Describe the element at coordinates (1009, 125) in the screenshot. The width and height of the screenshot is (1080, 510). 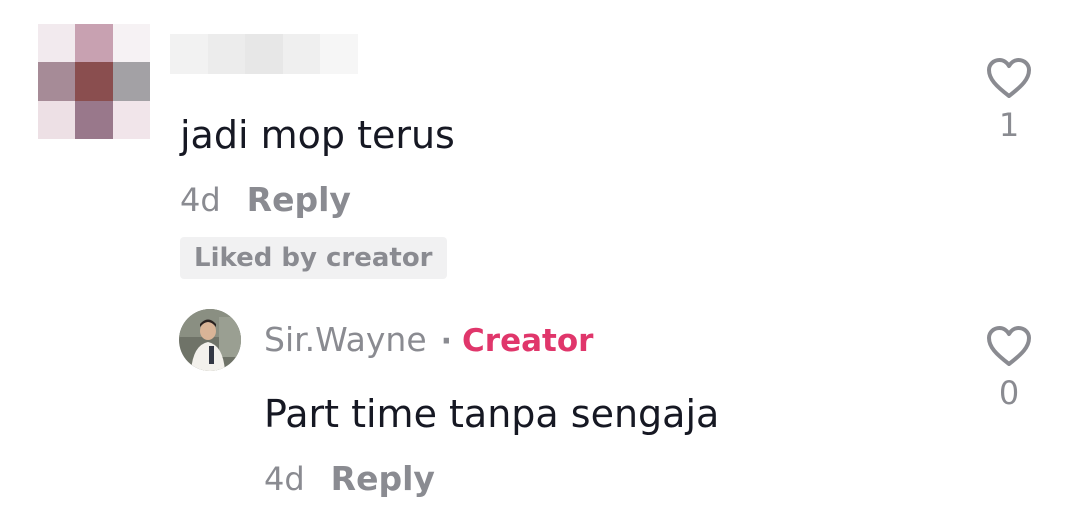
I see `like-count: 1` at that location.